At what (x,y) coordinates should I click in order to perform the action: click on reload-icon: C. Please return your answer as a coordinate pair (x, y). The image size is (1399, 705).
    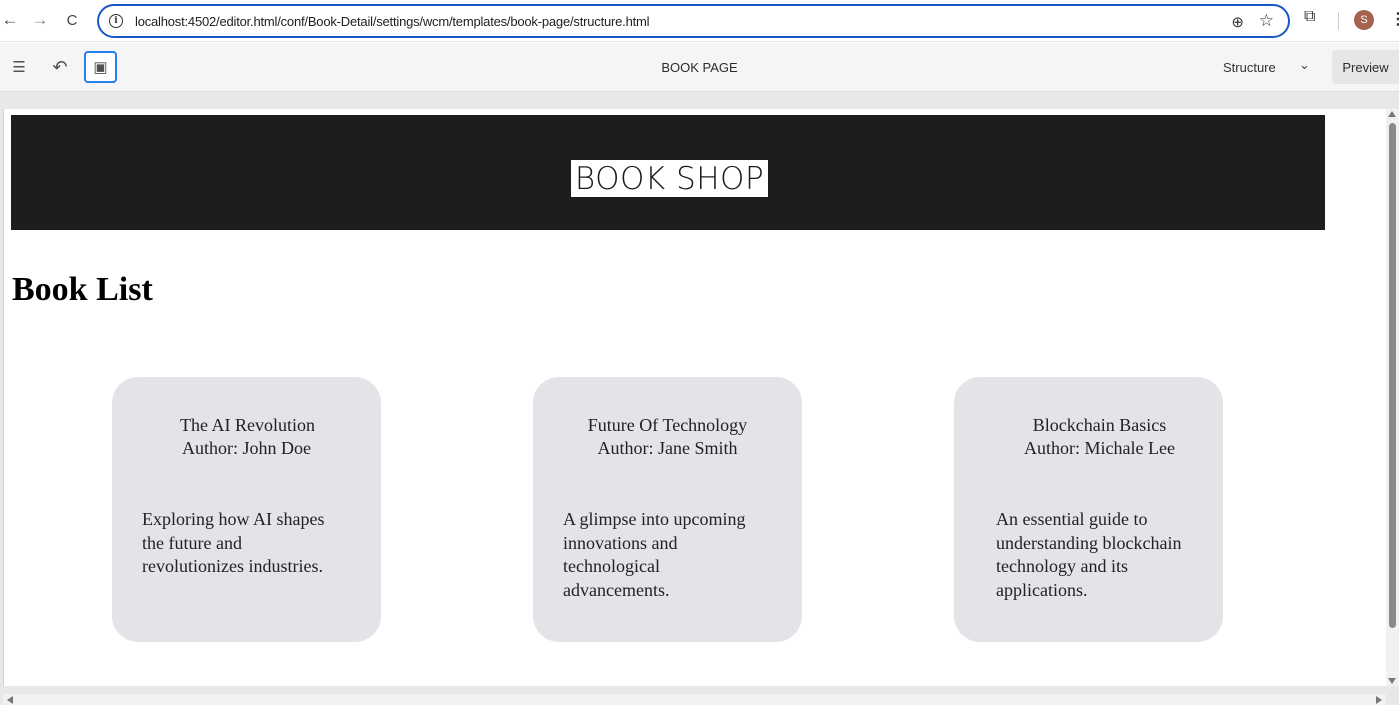
    Looking at the image, I should click on (72, 20).